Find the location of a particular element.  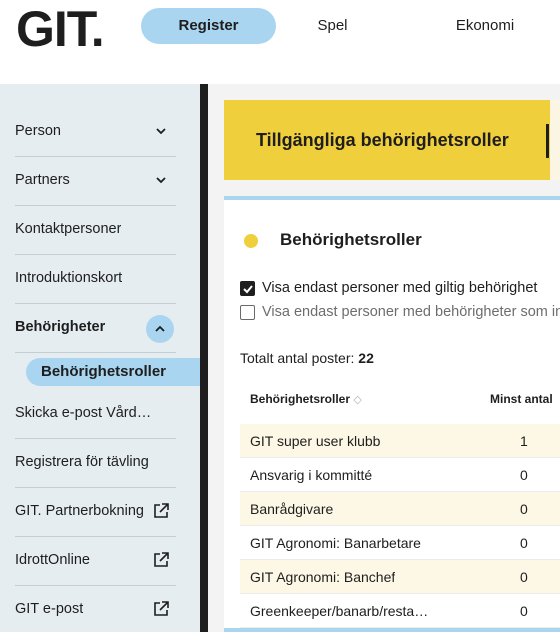

top-header: GIT. Register Spel Ekonomi is located at coordinates (280, 42).